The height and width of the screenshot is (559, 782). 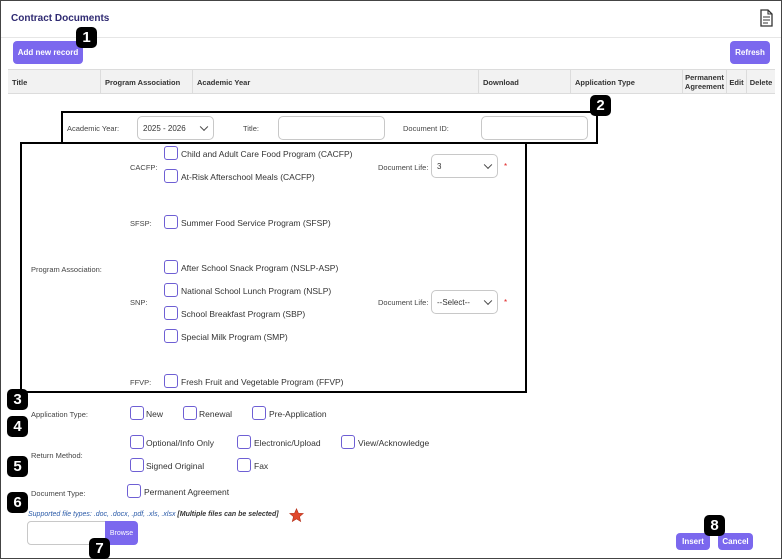 I want to click on annotation-badge-5: 5, so click(x=17, y=466).